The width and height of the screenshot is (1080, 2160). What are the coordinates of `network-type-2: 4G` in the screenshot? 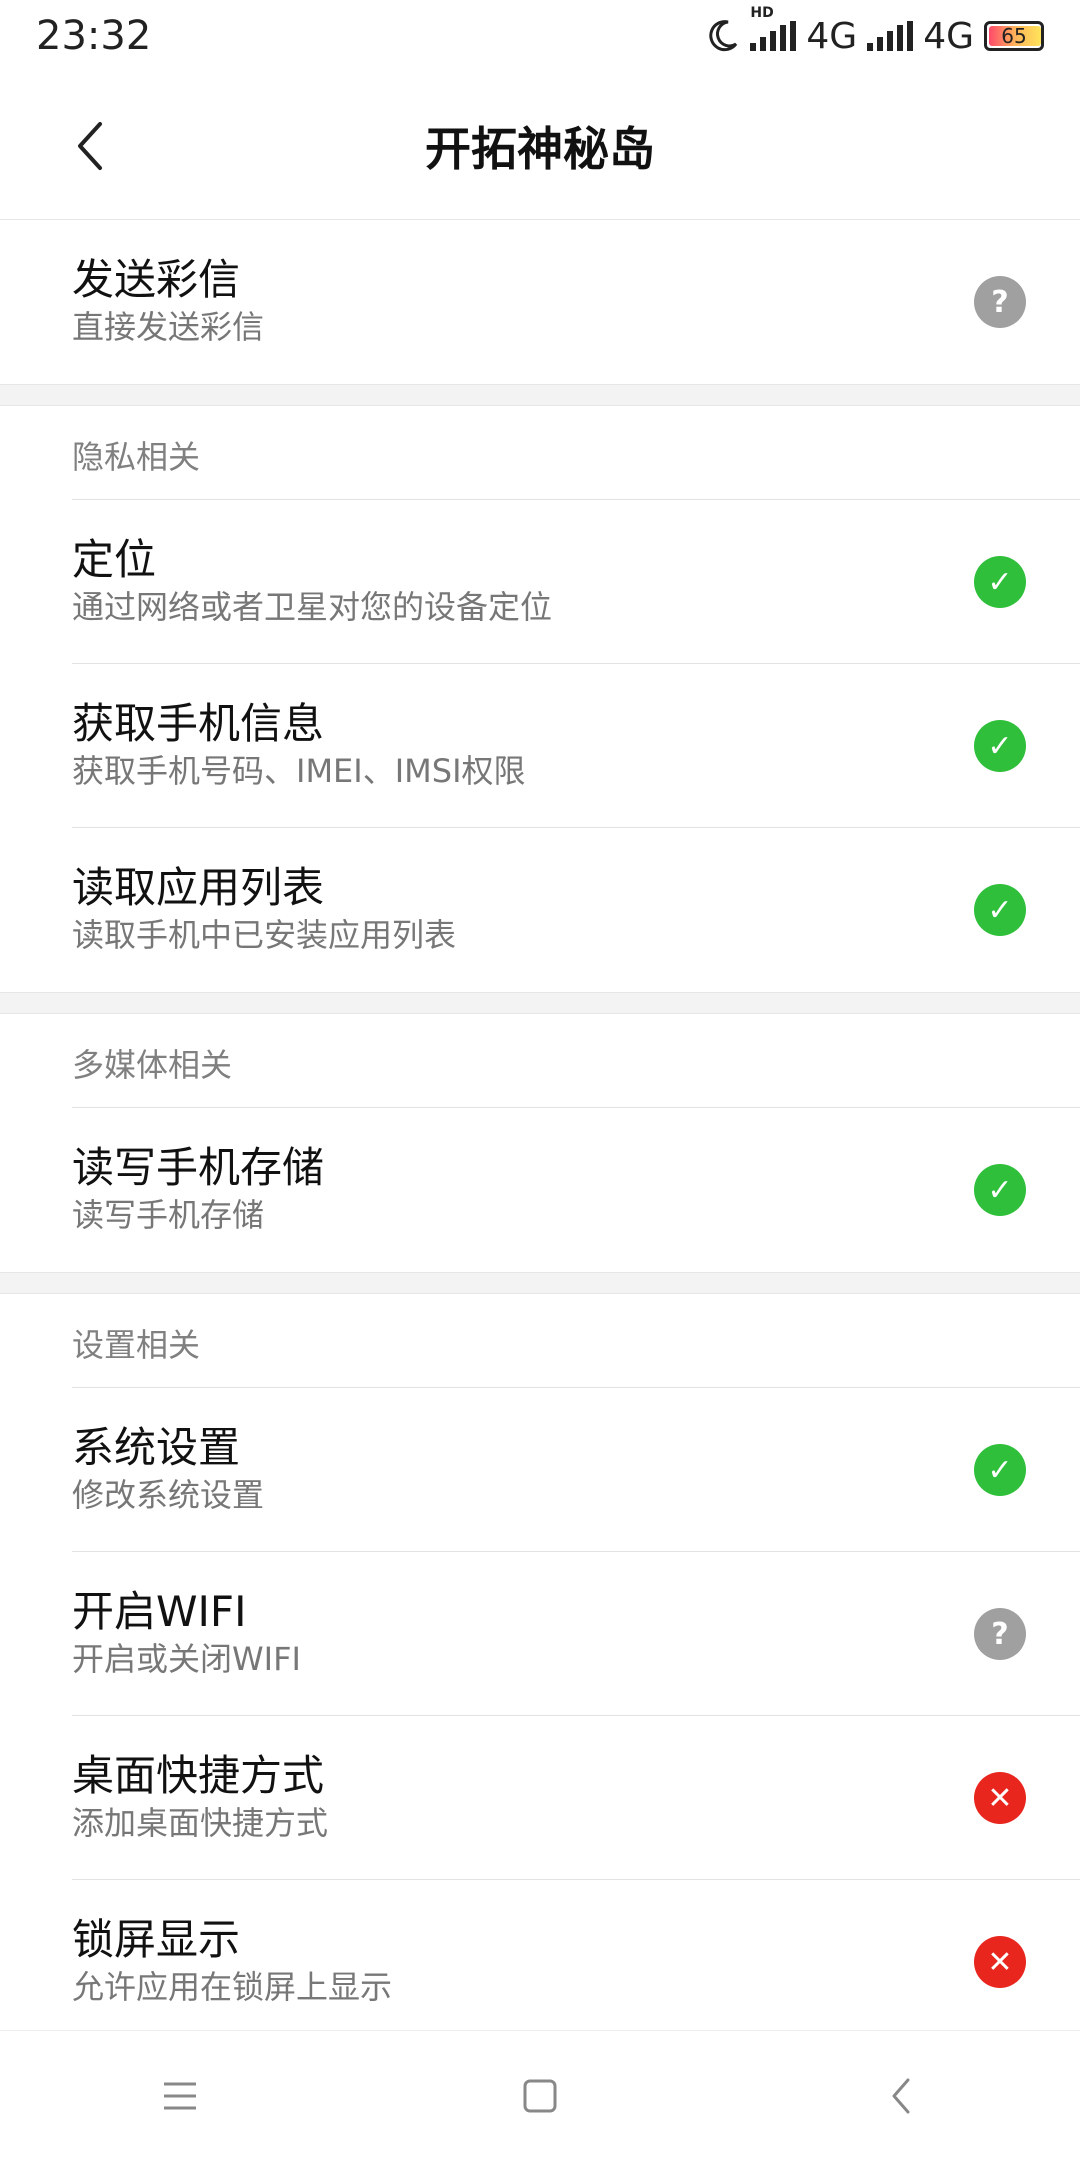 It's located at (948, 36).